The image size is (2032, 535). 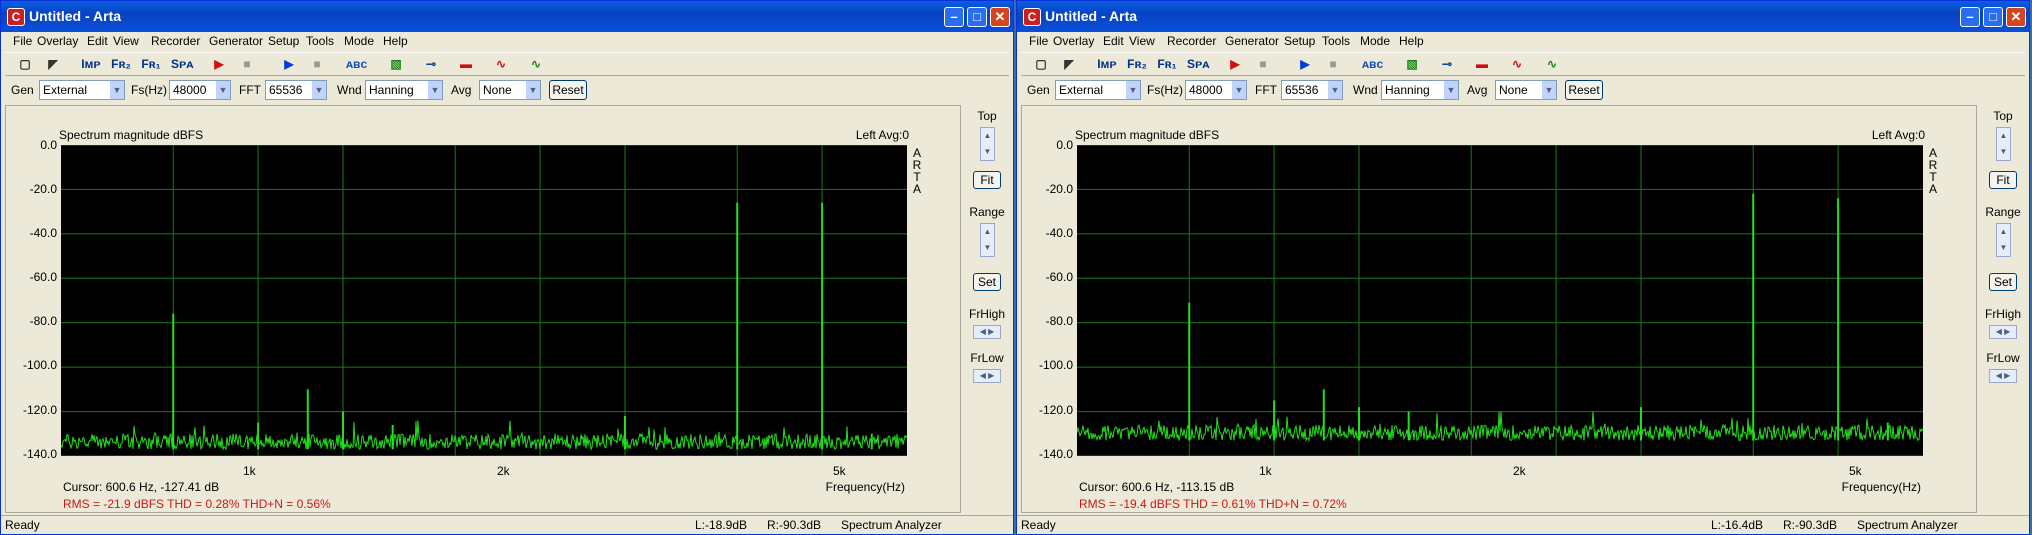 What do you see at coordinates (865, 487) in the screenshot?
I see `x-axis-label: Frequency(Hz)` at bounding box center [865, 487].